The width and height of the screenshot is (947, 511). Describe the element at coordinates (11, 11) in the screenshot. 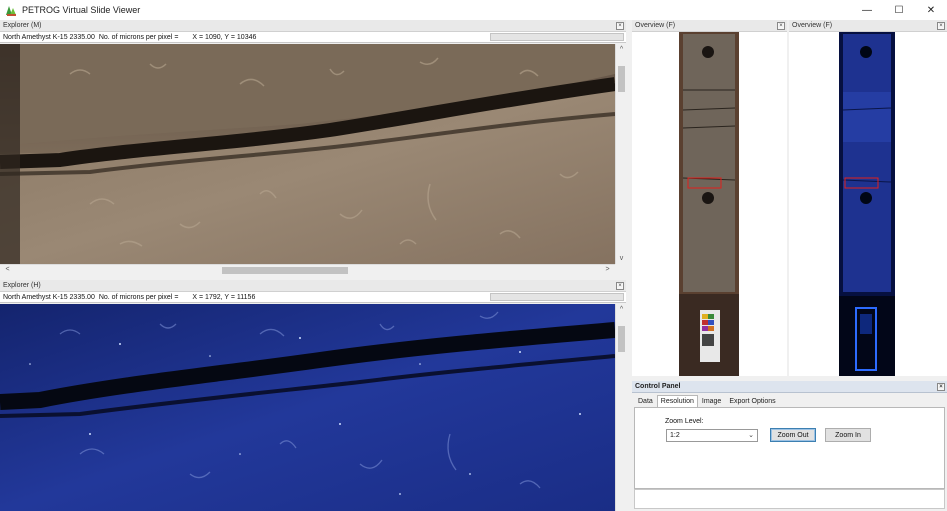

I see `app-icon` at that location.